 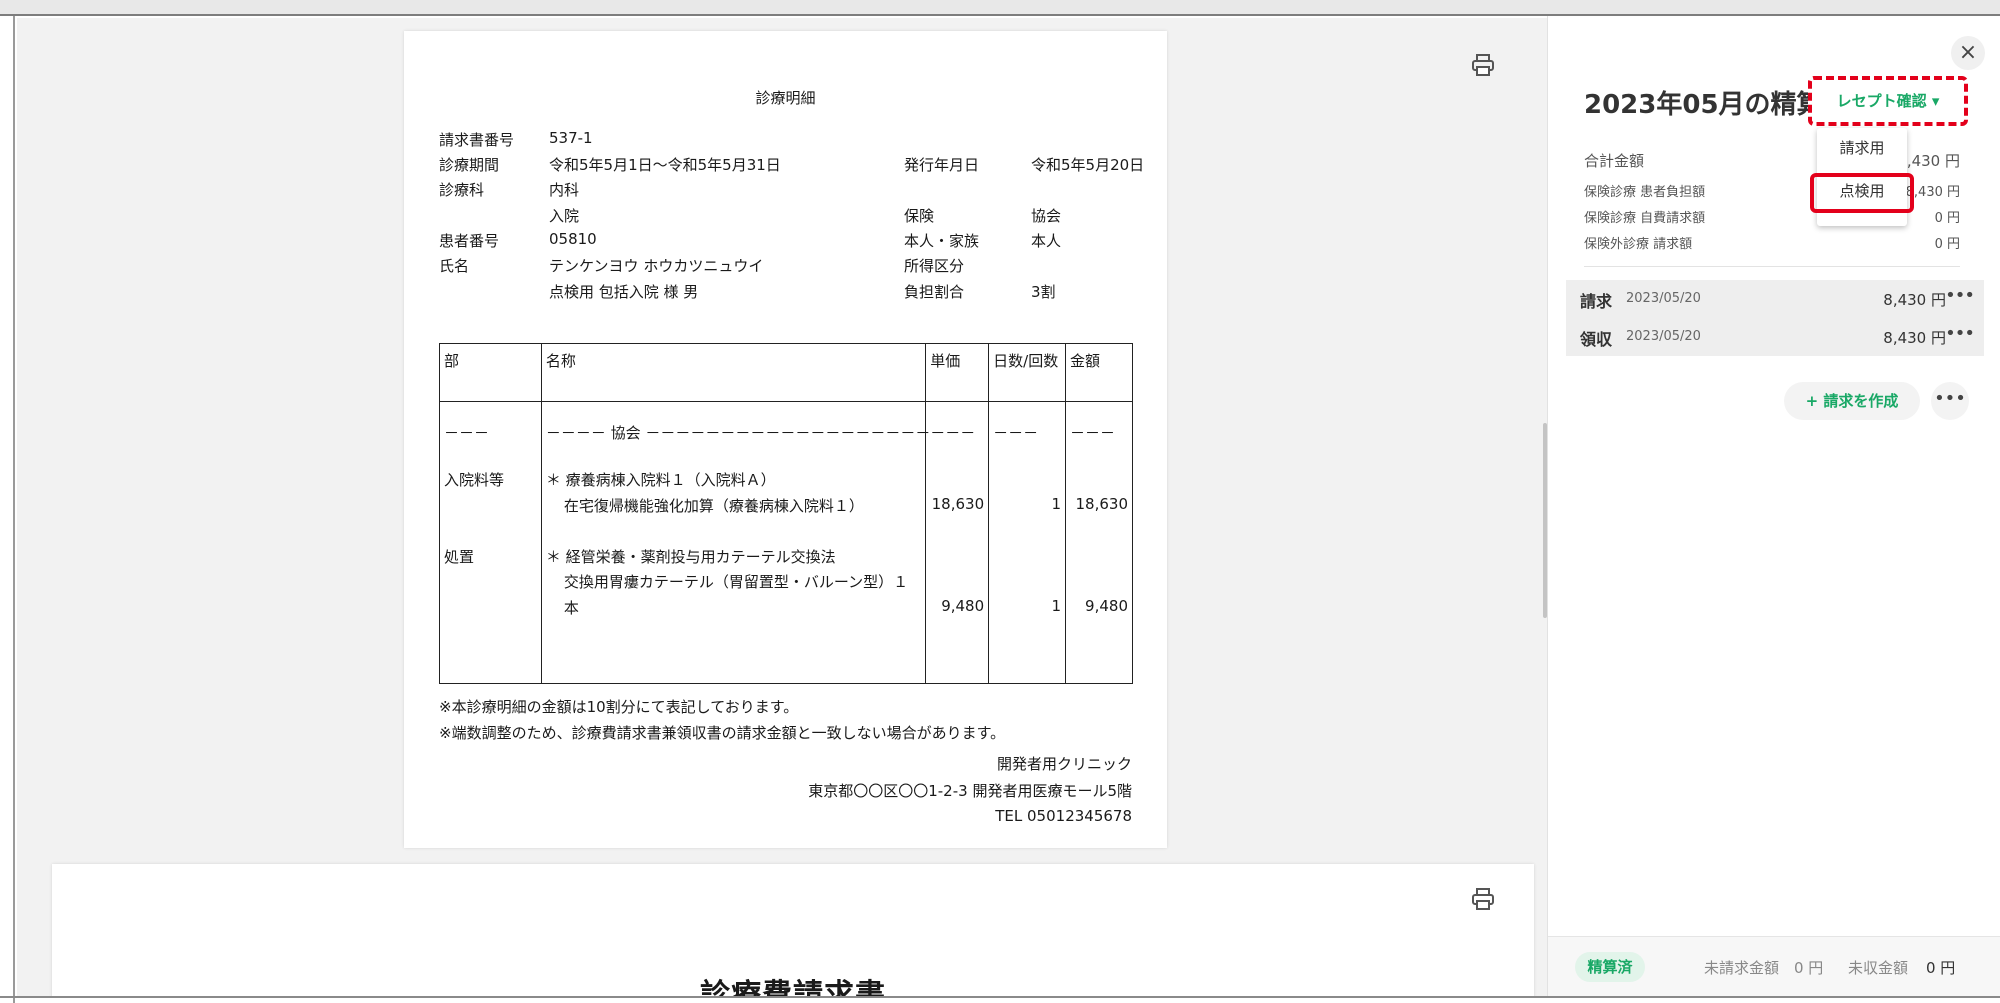 What do you see at coordinates (1703, 105) in the screenshot?
I see `panel-title: 2023年05月の精算` at bounding box center [1703, 105].